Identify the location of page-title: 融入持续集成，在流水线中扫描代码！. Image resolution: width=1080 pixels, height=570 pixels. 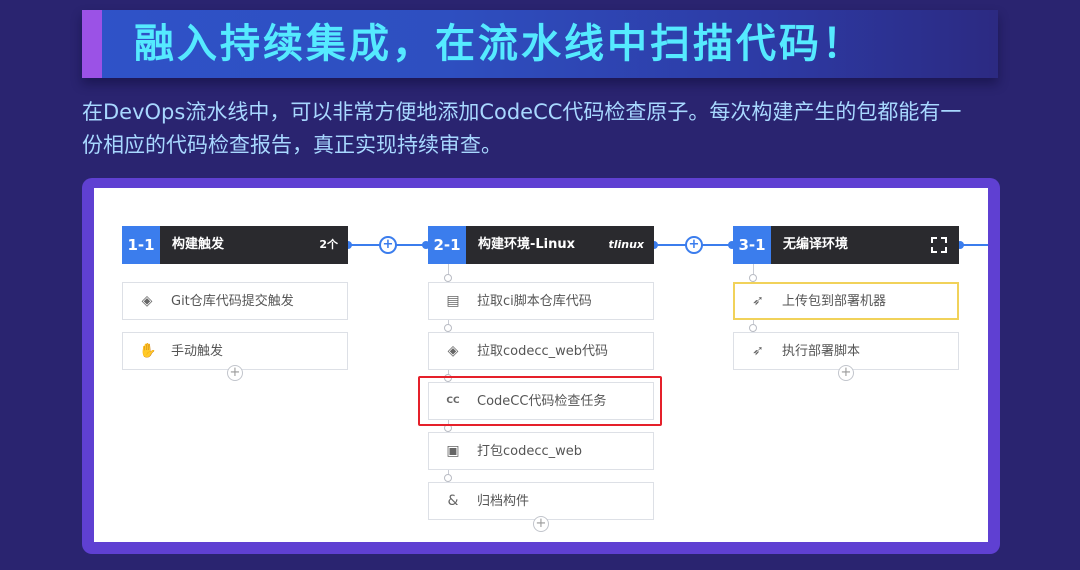
(499, 44).